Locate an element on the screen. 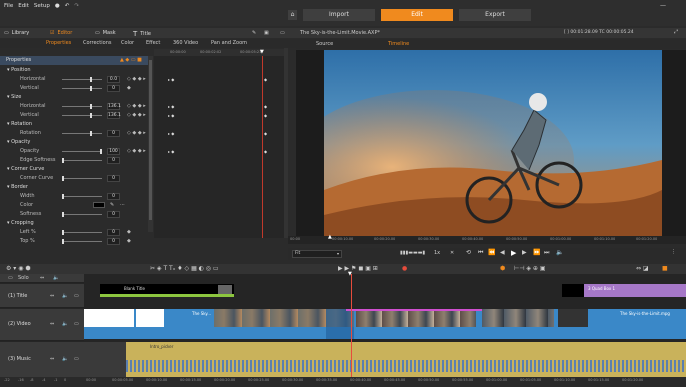  rotation-value: 0 is located at coordinates (113, 133).